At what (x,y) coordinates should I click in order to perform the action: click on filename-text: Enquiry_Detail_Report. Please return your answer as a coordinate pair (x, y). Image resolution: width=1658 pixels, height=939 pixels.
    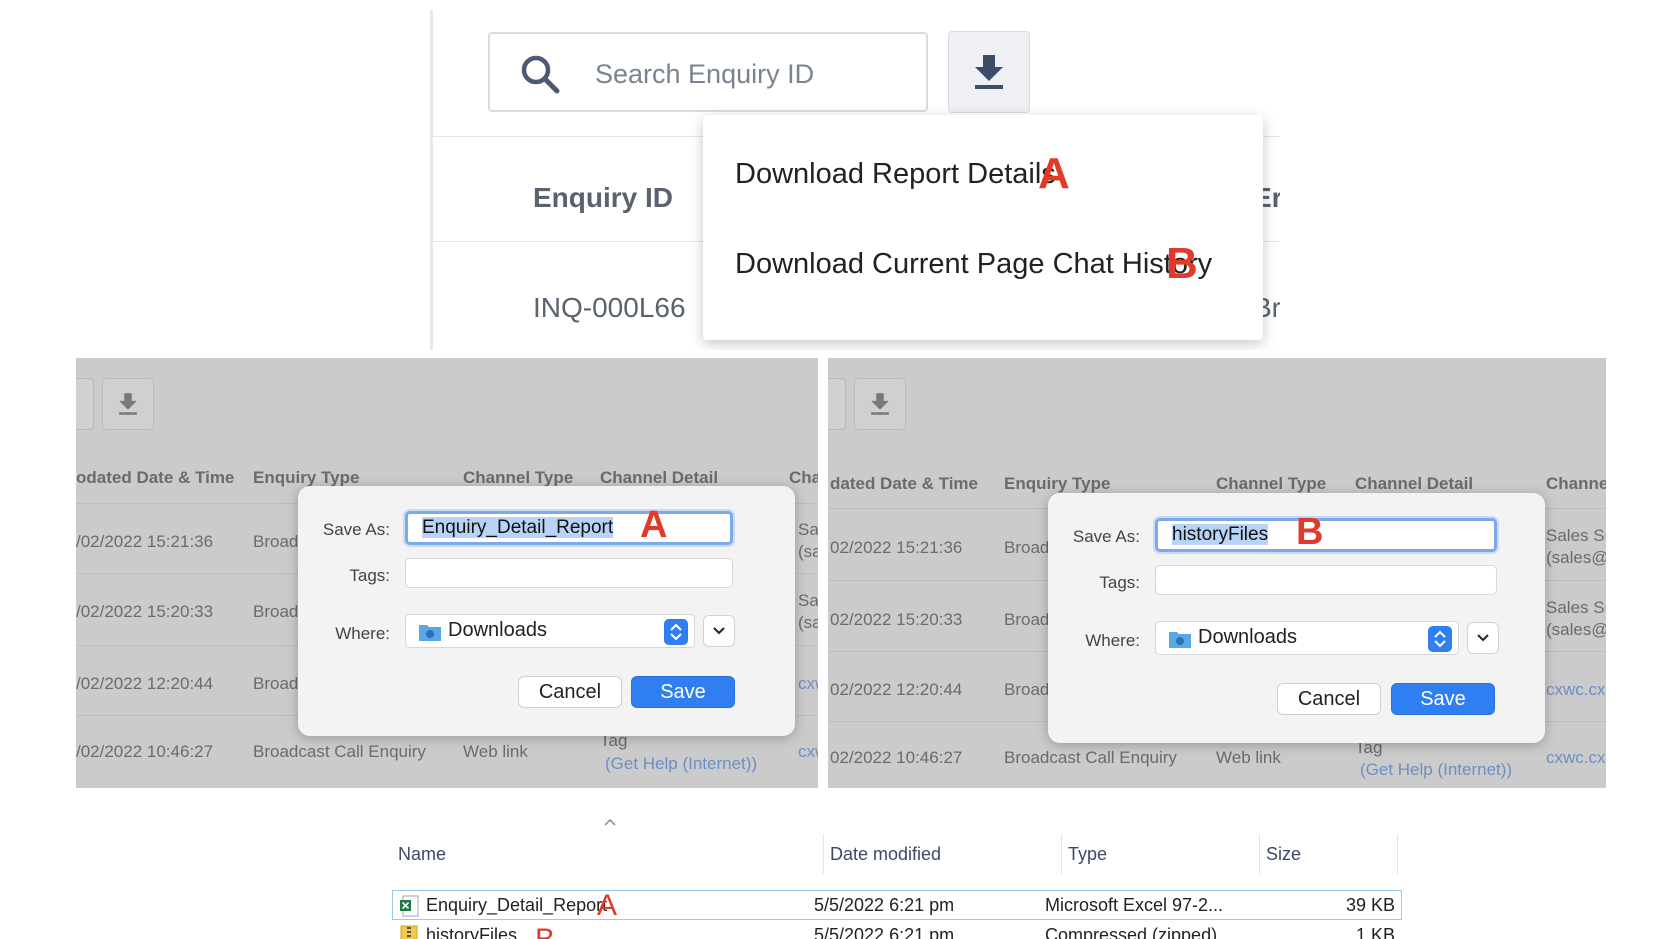
    Looking at the image, I should click on (518, 527).